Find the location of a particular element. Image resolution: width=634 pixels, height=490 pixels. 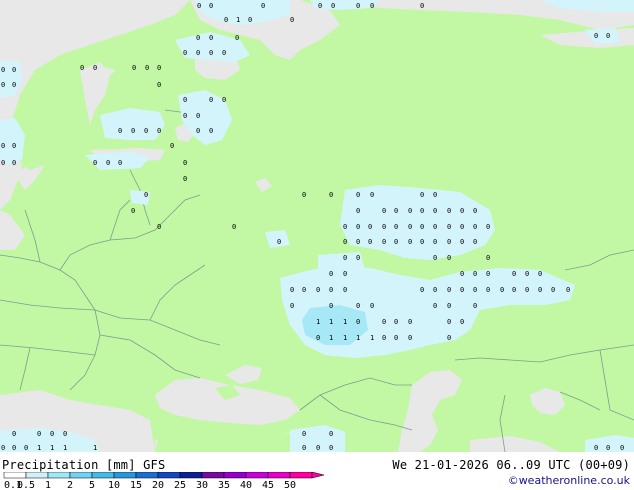

scale-label: 25 is located at coordinates (180, 485).